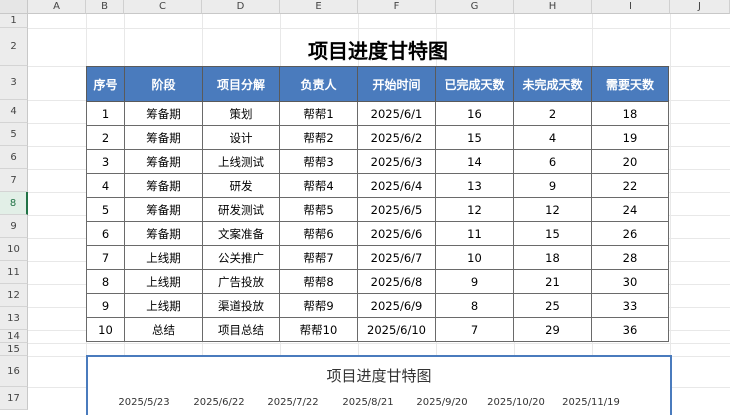  What do you see at coordinates (163, 329) in the screenshot?
I see `table-cell: 总结` at bounding box center [163, 329].